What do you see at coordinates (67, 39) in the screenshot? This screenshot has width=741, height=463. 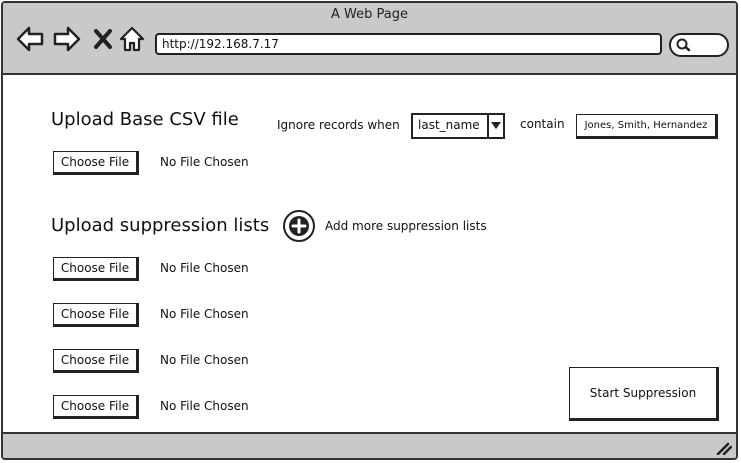 I see `forward-arrow-icon` at bounding box center [67, 39].